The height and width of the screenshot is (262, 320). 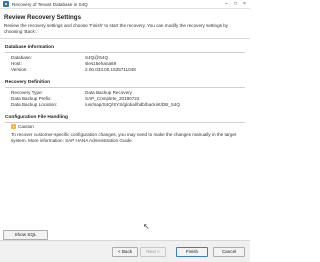 What do you see at coordinates (229, 252) in the screenshot?
I see `cancel-button: Cancel` at bounding box center [229, 252].